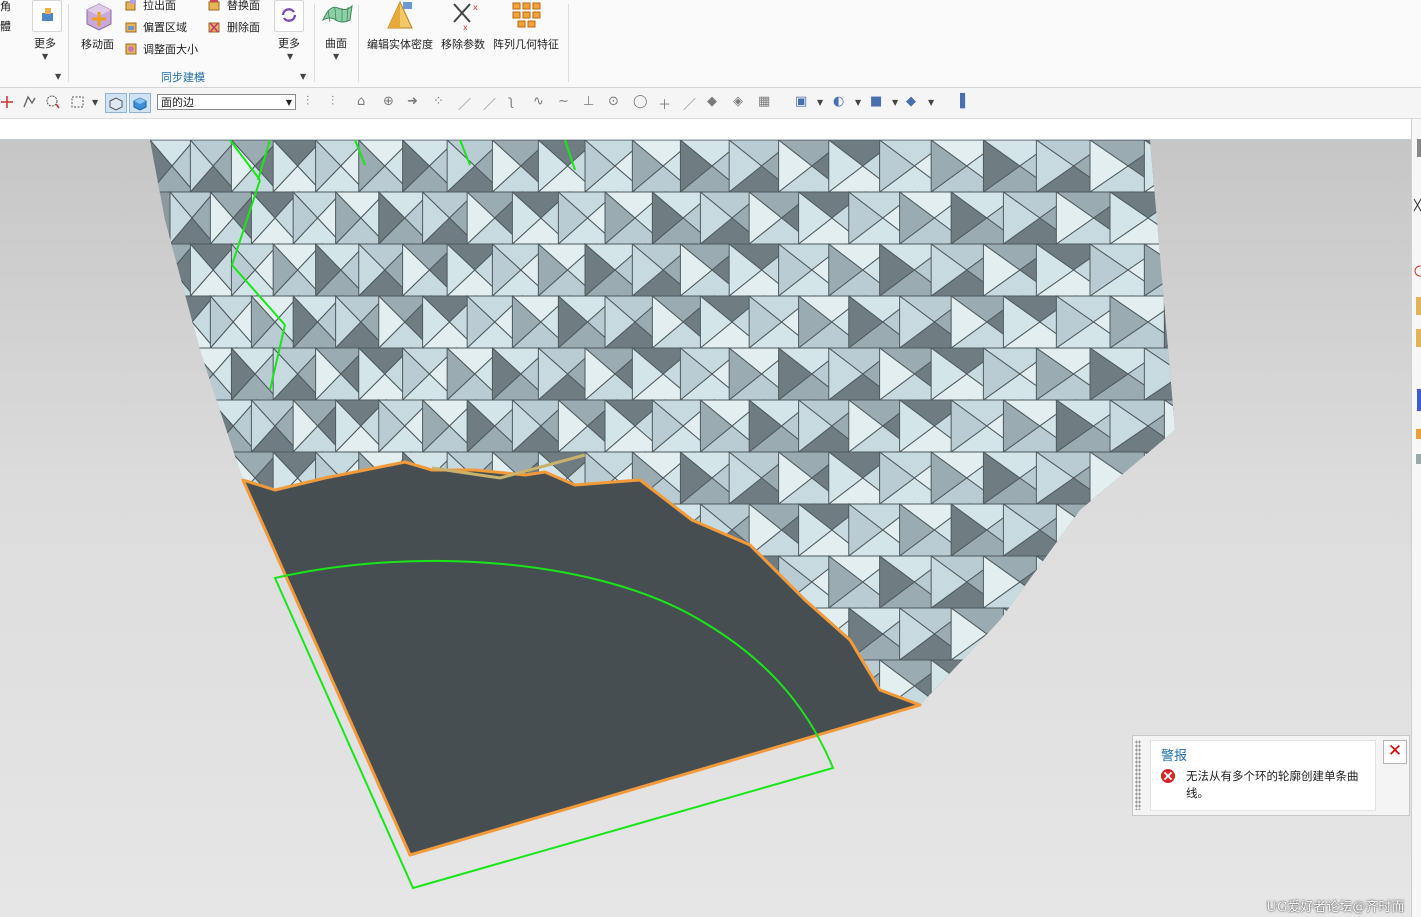 The height and width of the screenshot is (917, 1421). Describe the element at coordinates (290, 31) in the screenshot. I see `more-button-2: 更多 ▼` at that location.